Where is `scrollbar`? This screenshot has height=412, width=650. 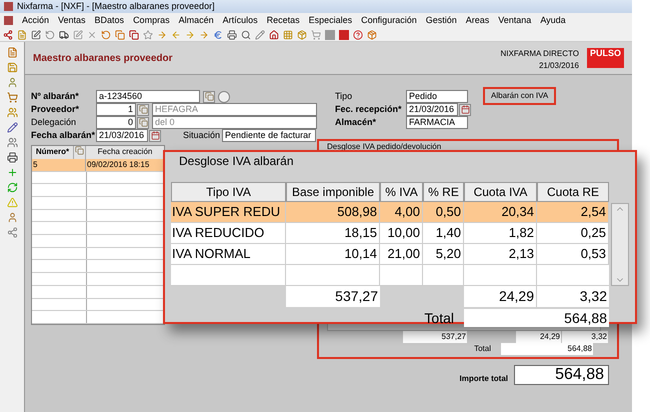
scrollbar is located at coordinates (620, 244).